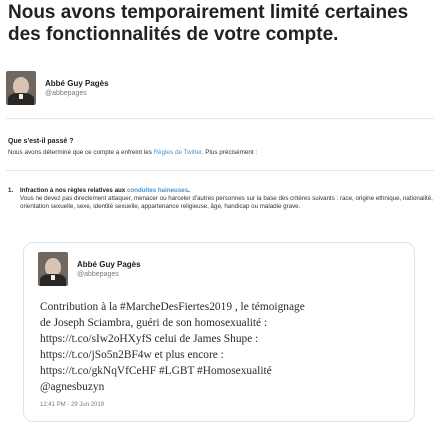 Image resolution: width=440 pixels, height=440 pixels. Describe the element at coordinates (109, 265) in the screenshot. I see `tweet-display-name: Abbé Guy Pagès` at that location.